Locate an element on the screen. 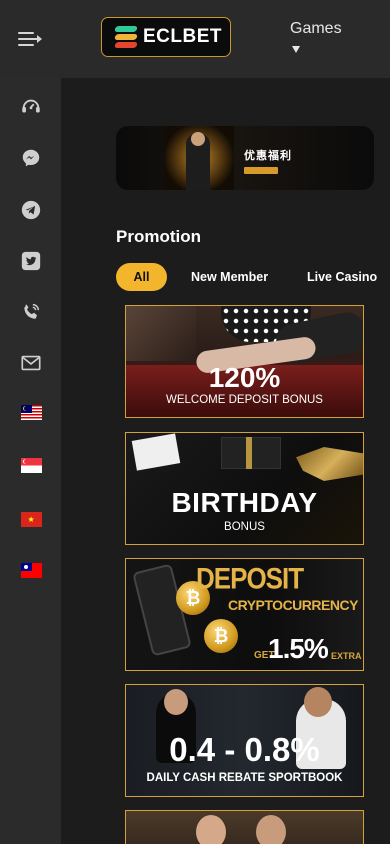 This screenshot has width=390, height=844. promotion-tabs: All New Member Live Casino is located at coordinates (253, 277).